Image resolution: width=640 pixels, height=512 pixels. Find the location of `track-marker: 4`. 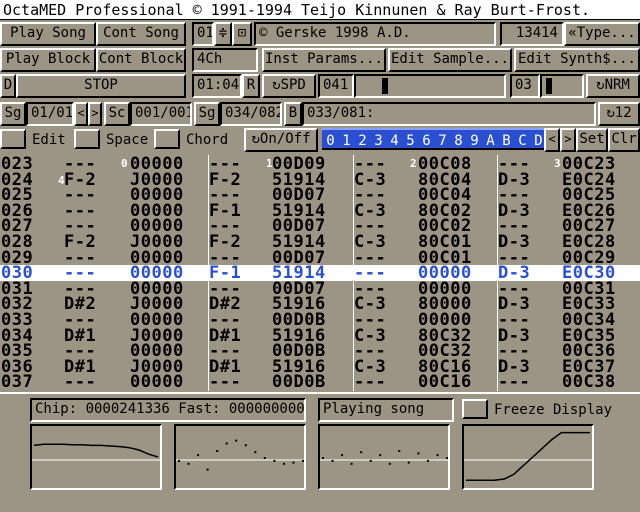

track-marker: 4 is located at coordinates (61, 180).